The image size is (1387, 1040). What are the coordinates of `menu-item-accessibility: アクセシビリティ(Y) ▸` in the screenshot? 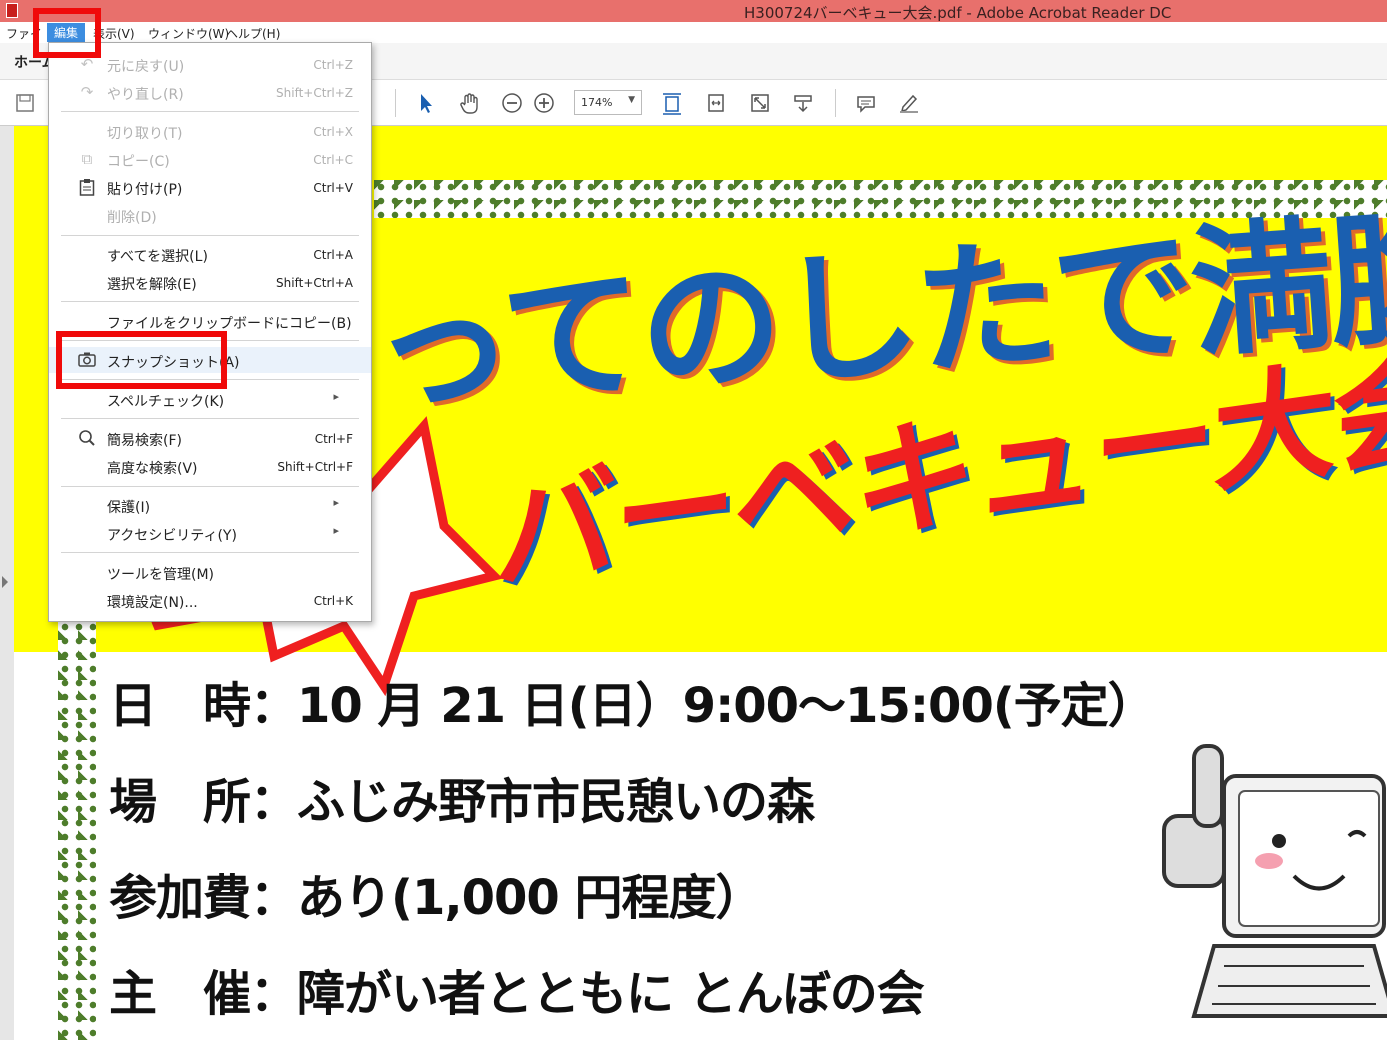 It's located at (210, 533).